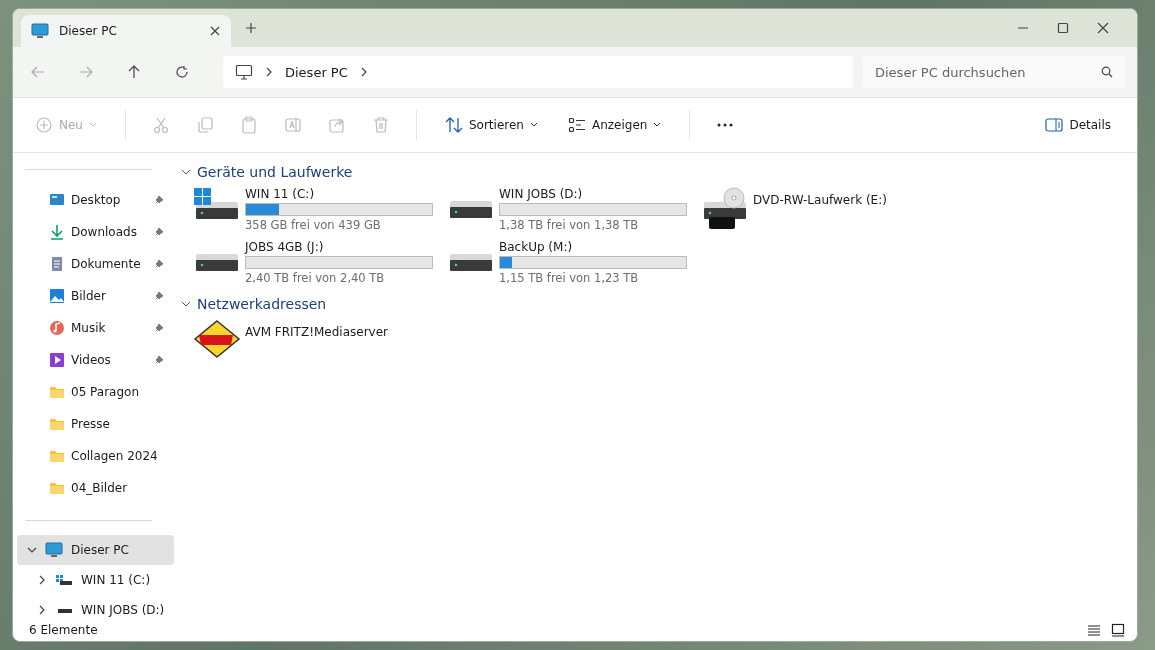  What do you see at coordinates (95, 200) in the screenshot?
I see `sidebar-item: Desktop` at bounding box center [95, 200].